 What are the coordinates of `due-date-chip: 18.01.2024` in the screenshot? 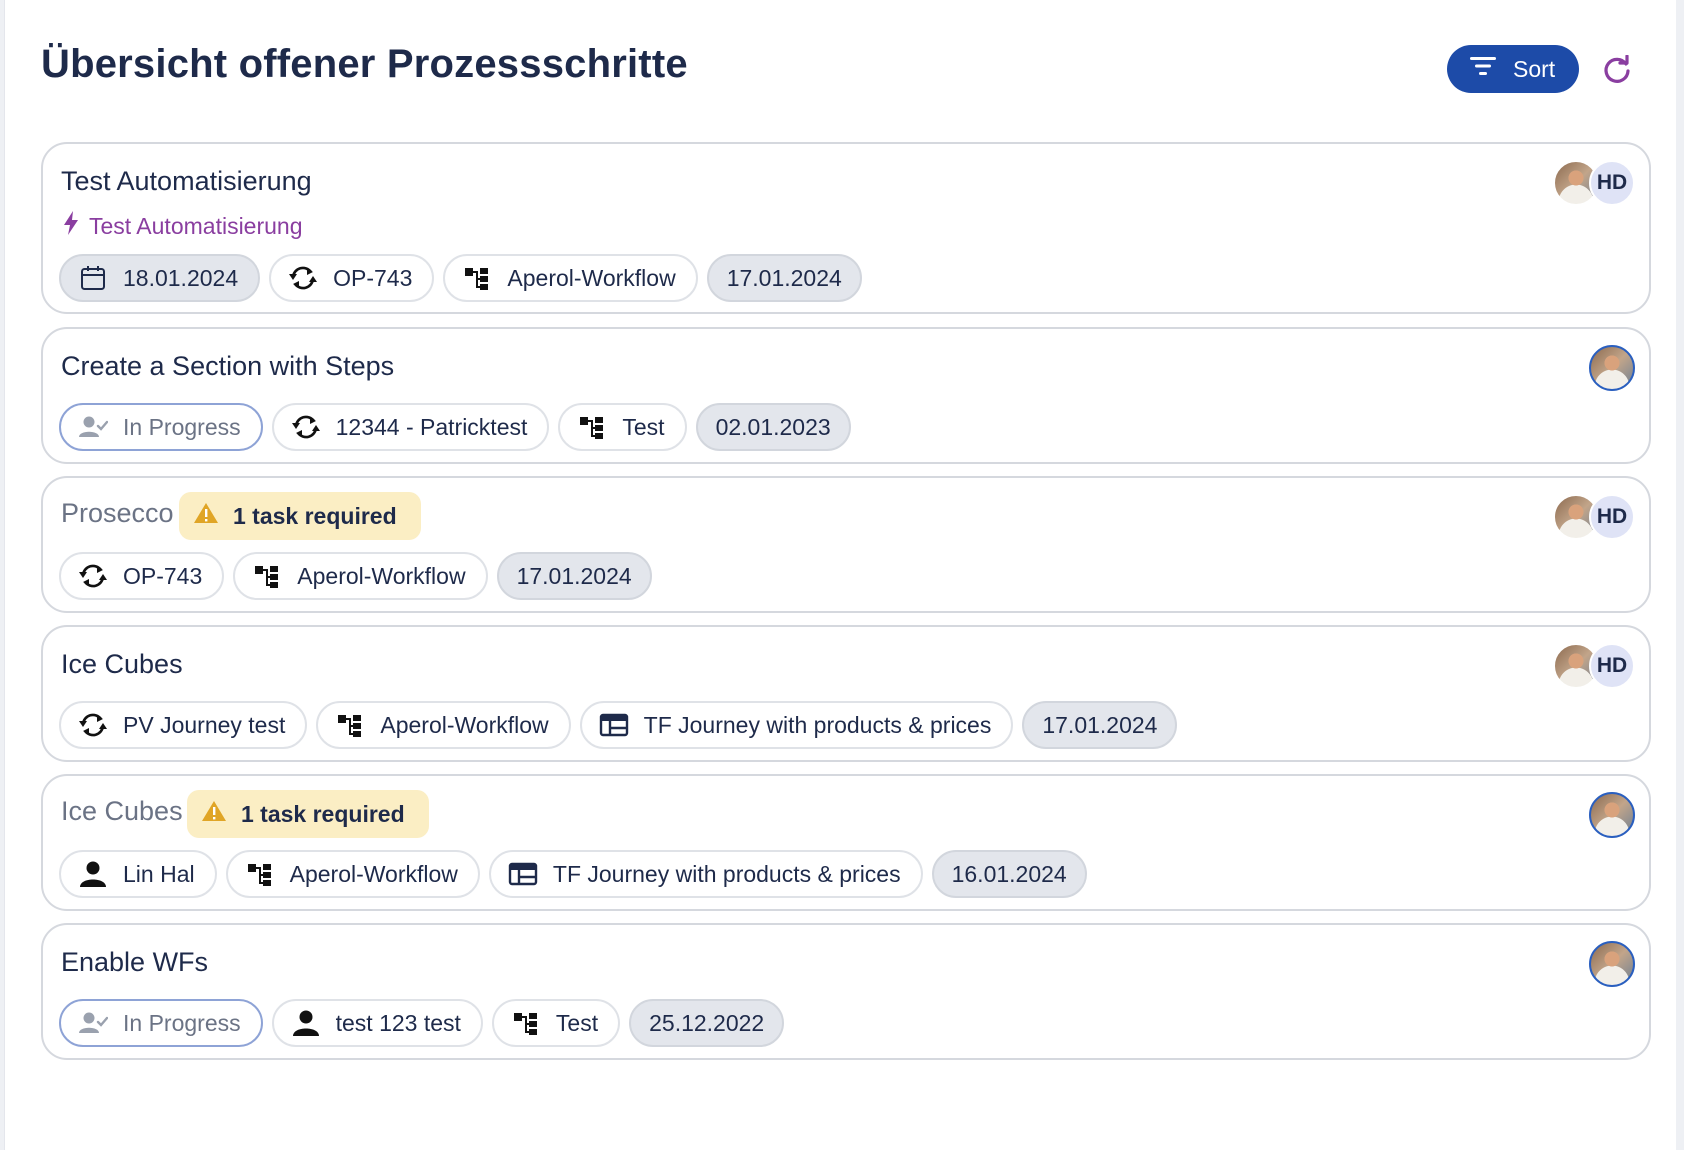 It's located at (160, 278).